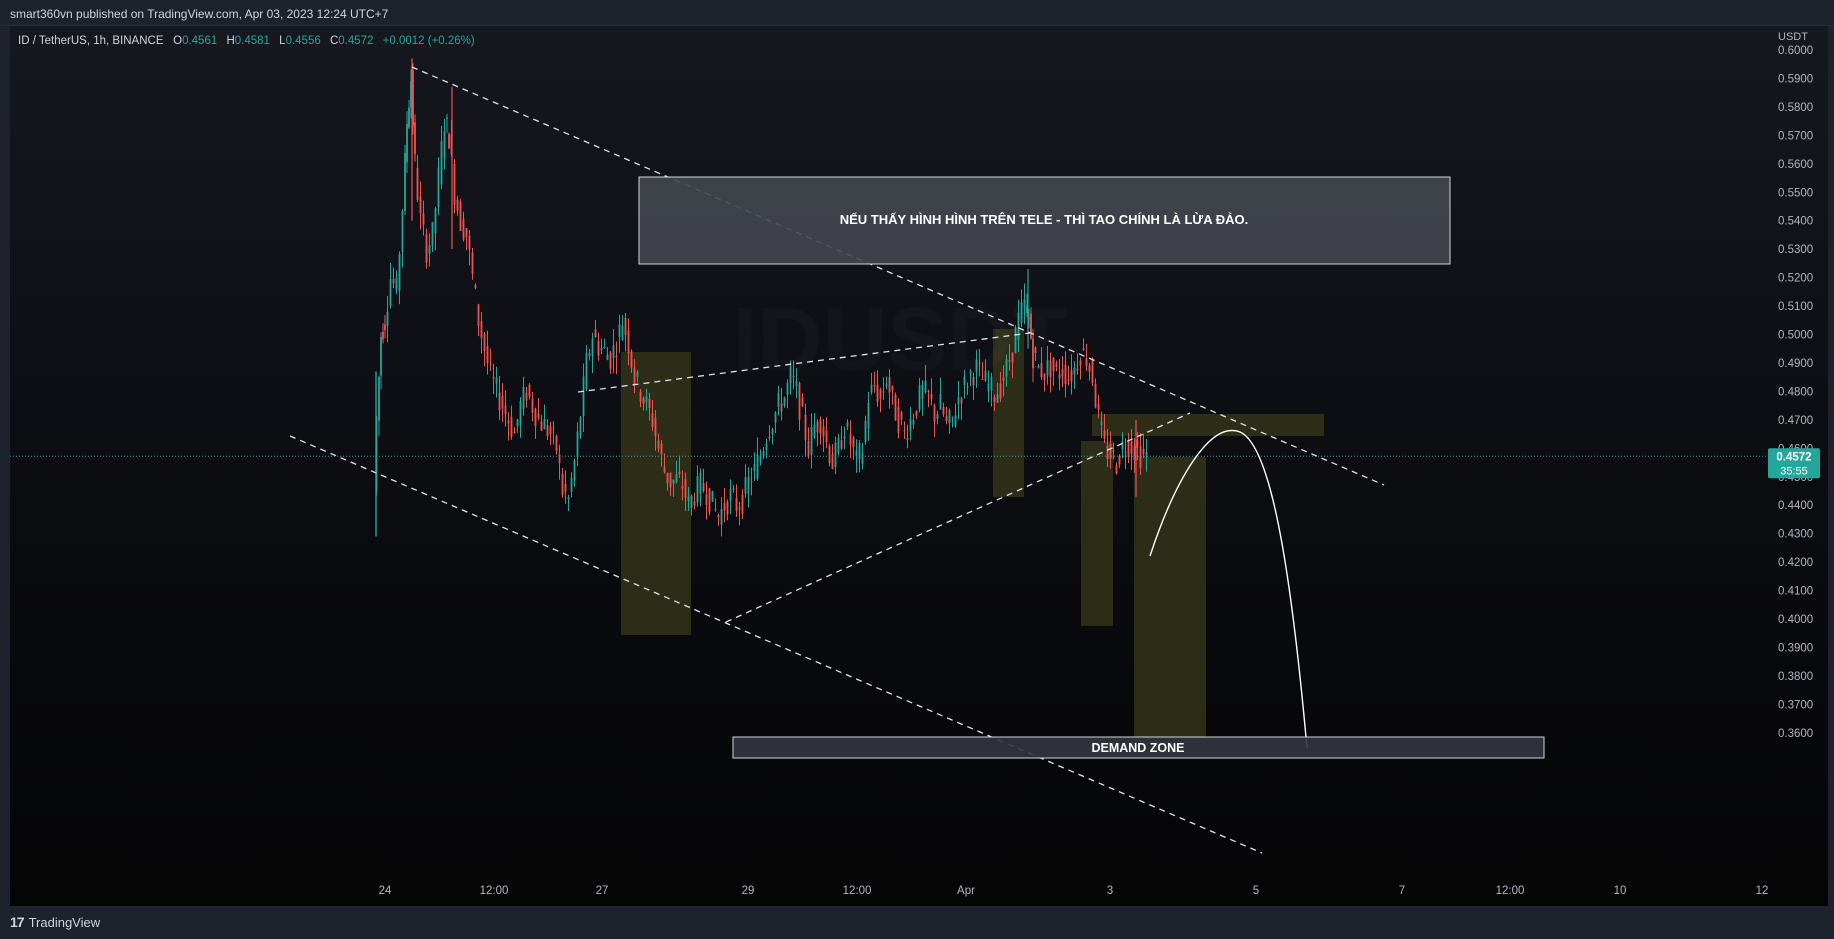 Image resolution: width=1834 pixels, height=939 pixels. What do you see at coordinates (966, 891) in the screenshot?
I see `x-axis-tick: Apr` at bounding box center [966, 891].